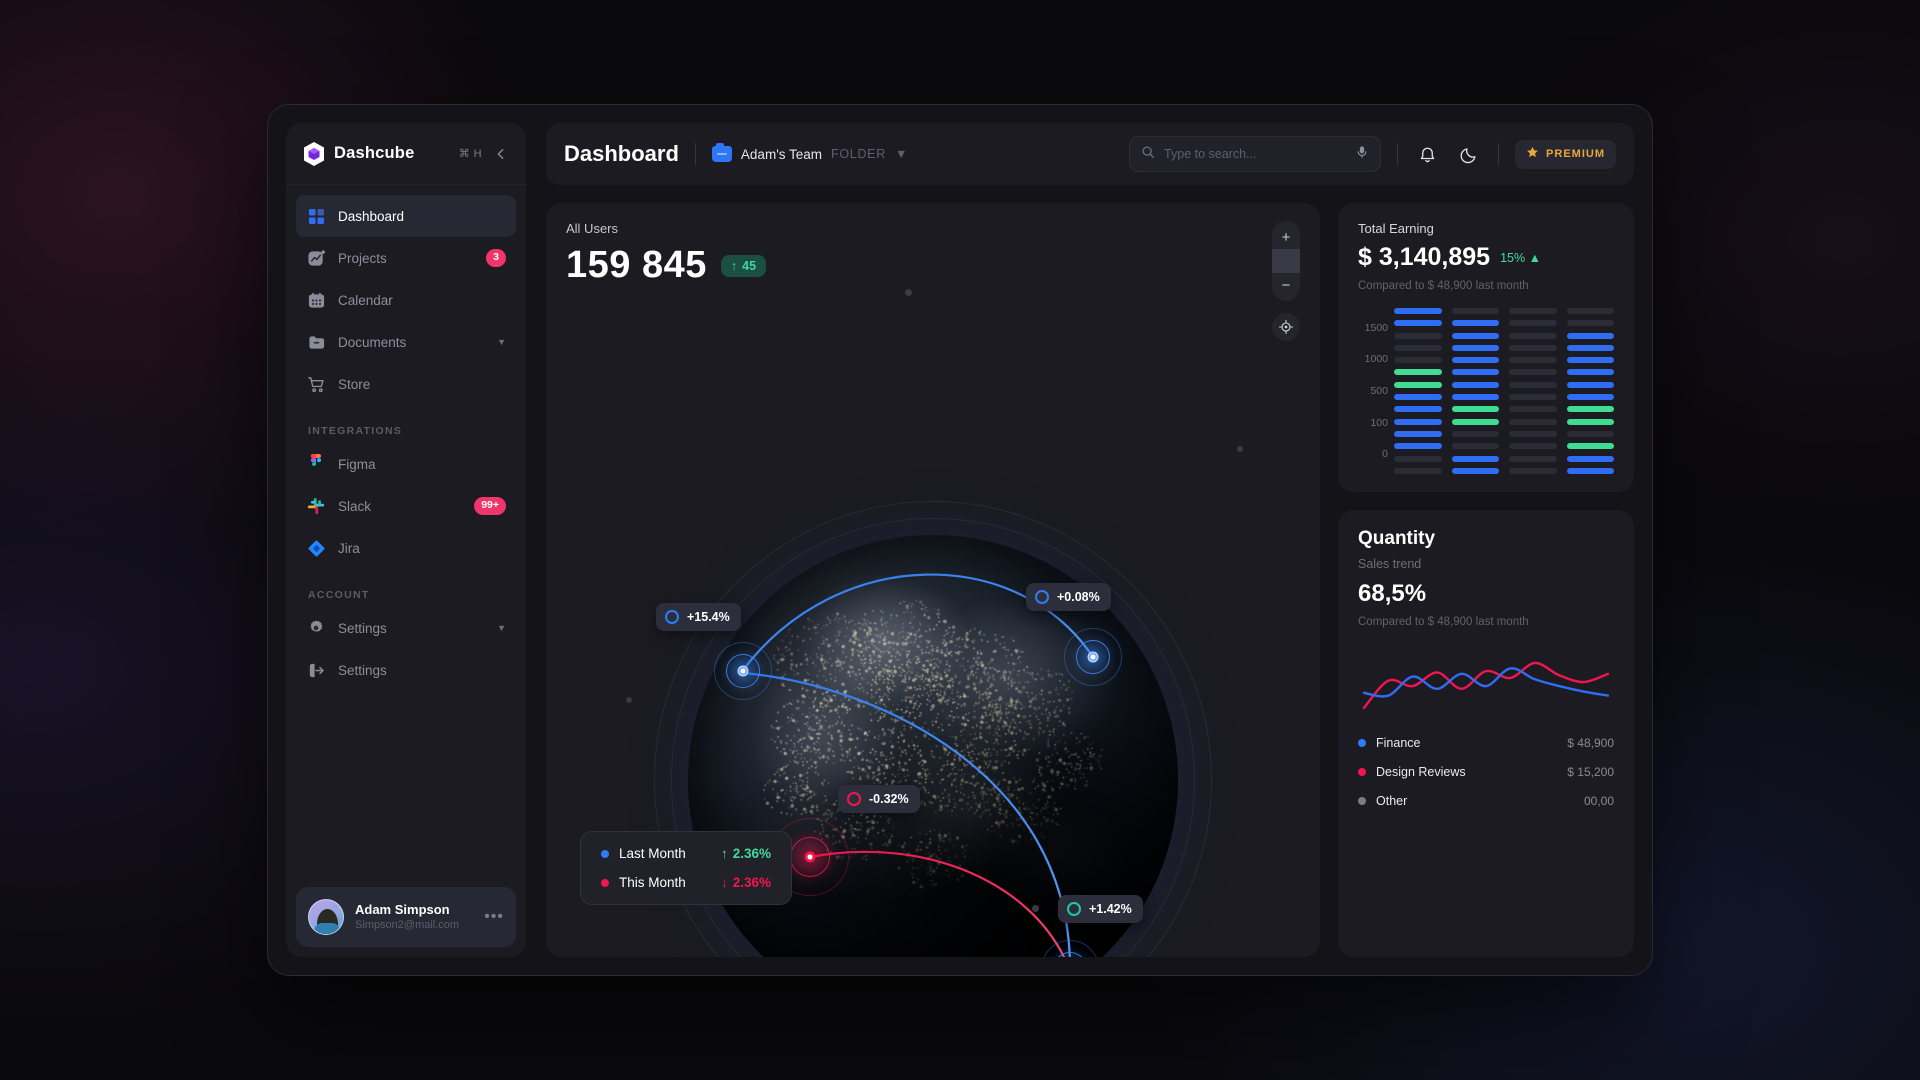  I want to click on sidebar-item-label: Projects, so click(362, 258).